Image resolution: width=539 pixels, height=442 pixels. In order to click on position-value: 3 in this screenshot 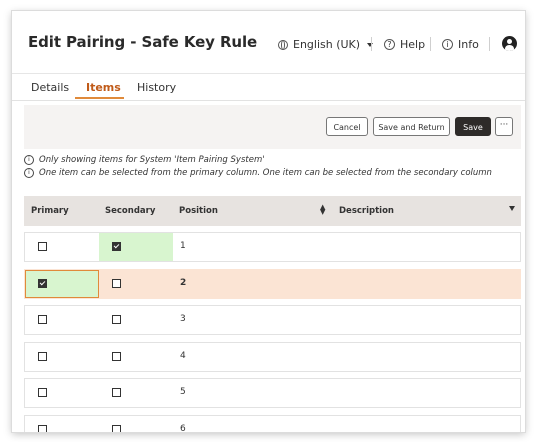, I will do `click(183, 319)`.